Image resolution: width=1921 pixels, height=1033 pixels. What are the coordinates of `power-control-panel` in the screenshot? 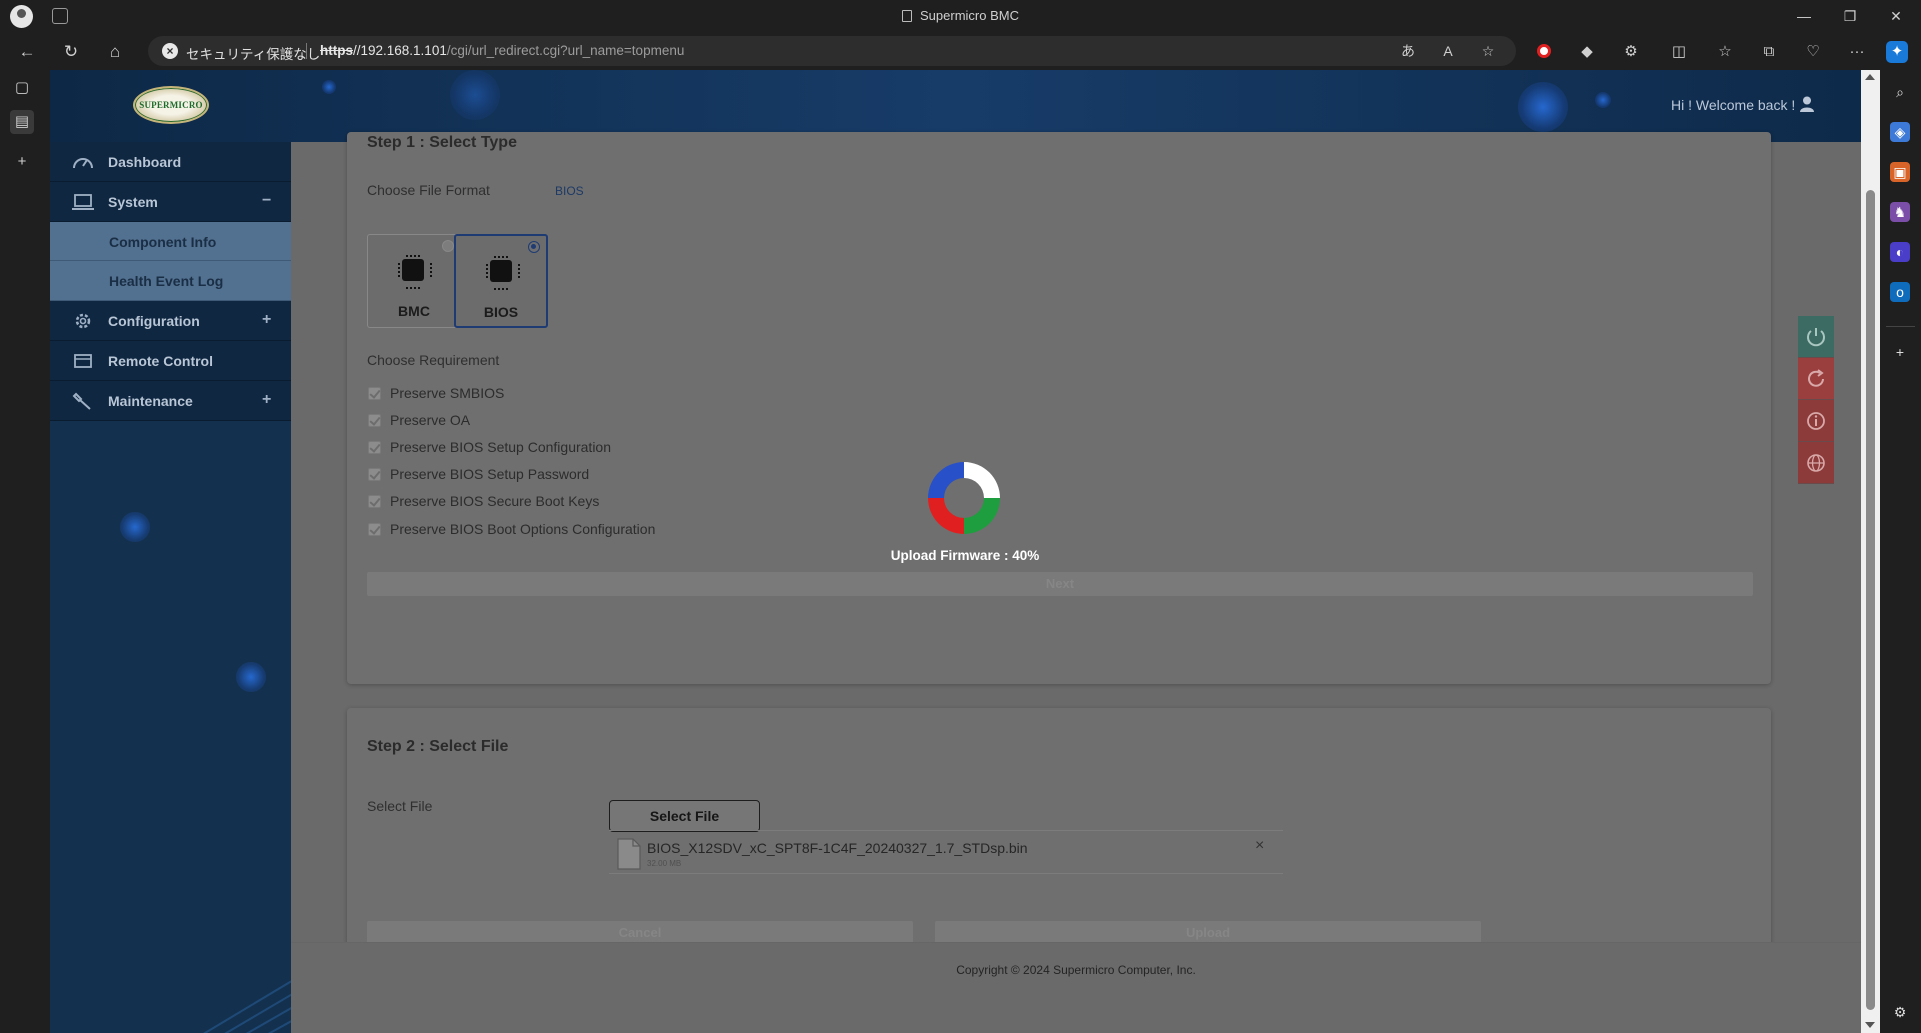 It's located at (1816, 405).